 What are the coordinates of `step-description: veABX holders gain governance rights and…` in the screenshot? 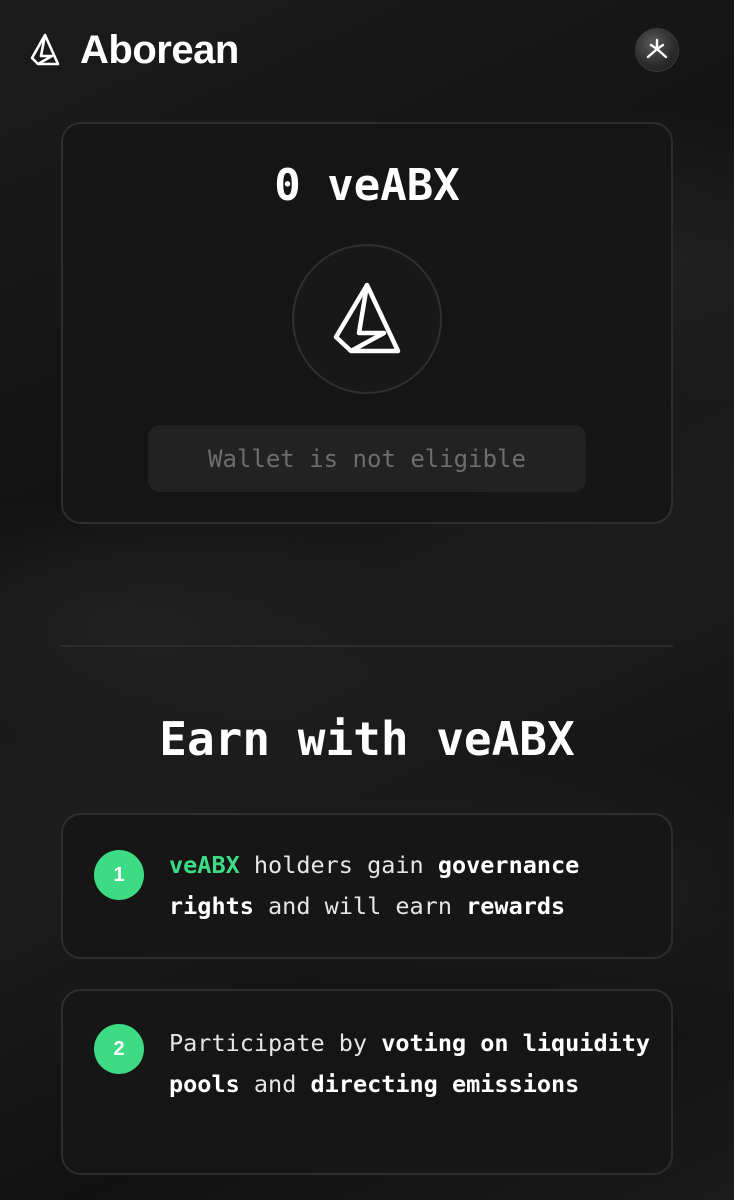 It's located at (414, 886).